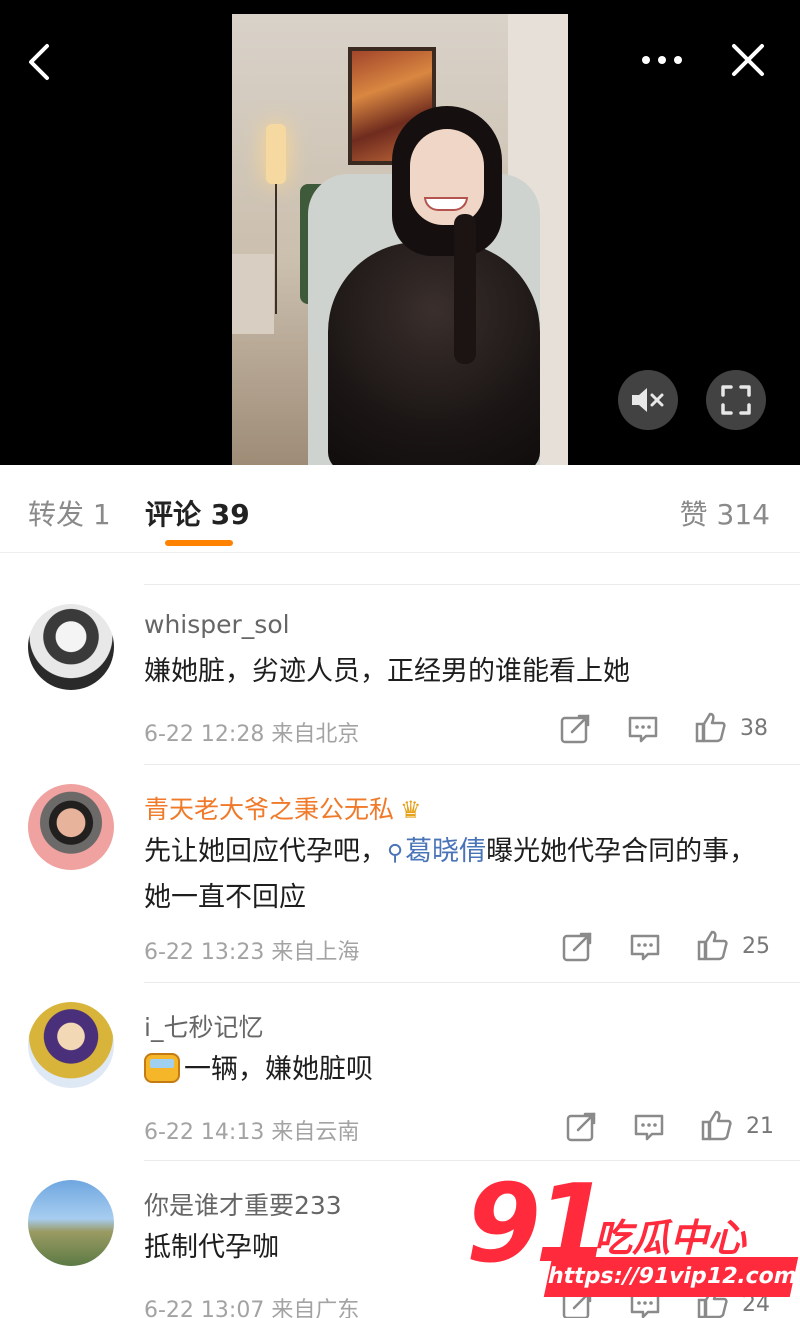 The image size is (800, 1318). I want to click on bus-emoji-icon, so click(162, 1068).